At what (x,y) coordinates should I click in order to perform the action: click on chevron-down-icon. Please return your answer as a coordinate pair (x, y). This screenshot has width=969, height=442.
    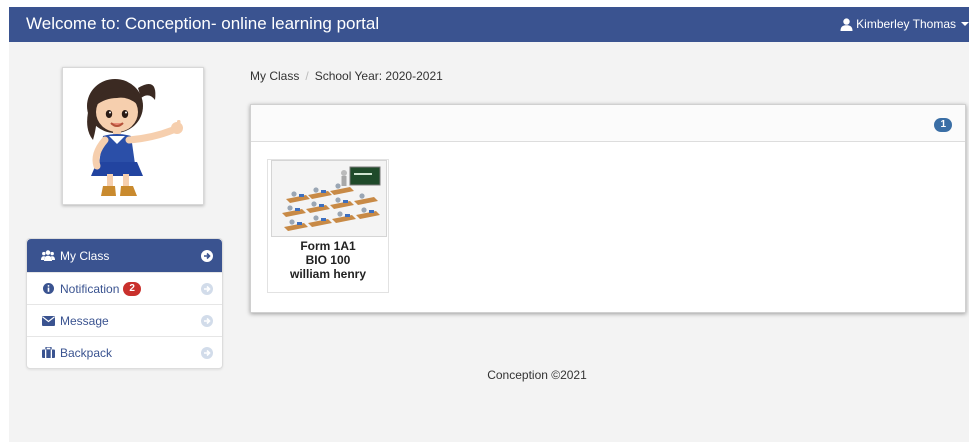
    Looking at the image, I should click on (965, 24).